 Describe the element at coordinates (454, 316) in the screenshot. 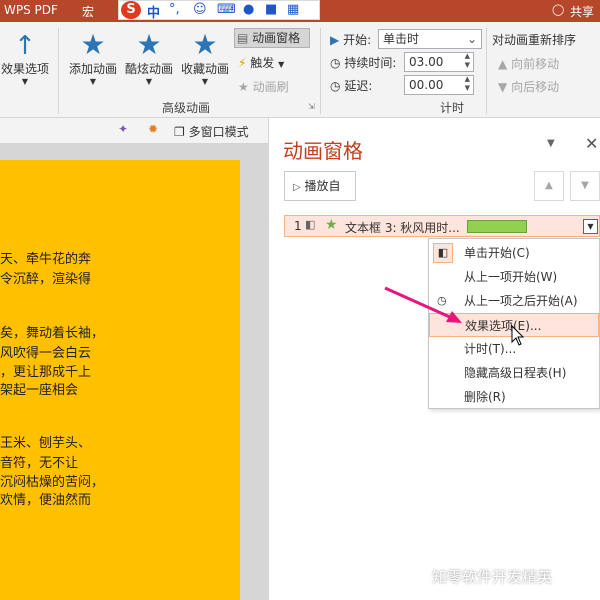

I see `annotation-overlay` at that location.